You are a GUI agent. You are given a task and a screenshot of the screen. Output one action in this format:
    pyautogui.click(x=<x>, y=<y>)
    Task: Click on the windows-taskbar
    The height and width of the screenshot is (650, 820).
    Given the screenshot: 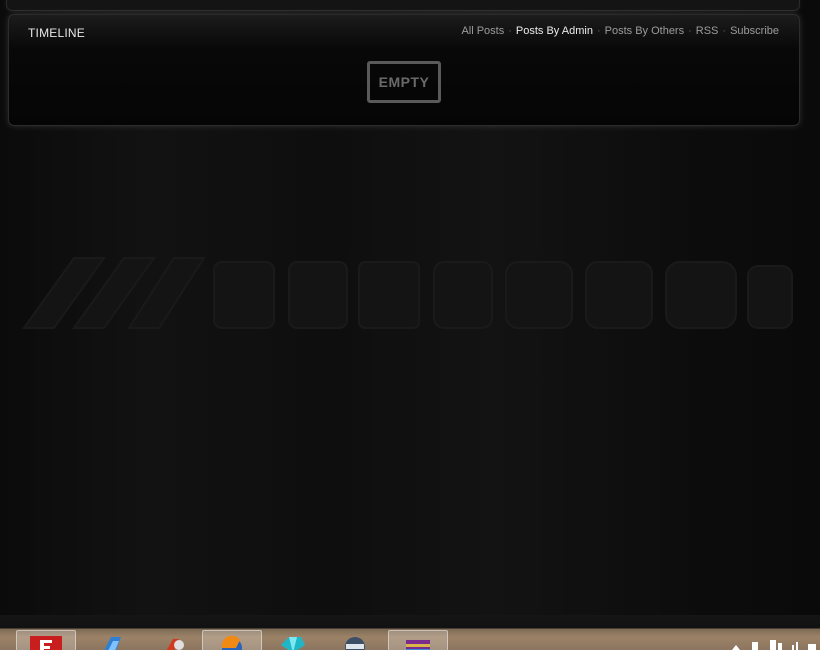 What is the action you would take?
    pyautogui.click(x=410, y=632)
    